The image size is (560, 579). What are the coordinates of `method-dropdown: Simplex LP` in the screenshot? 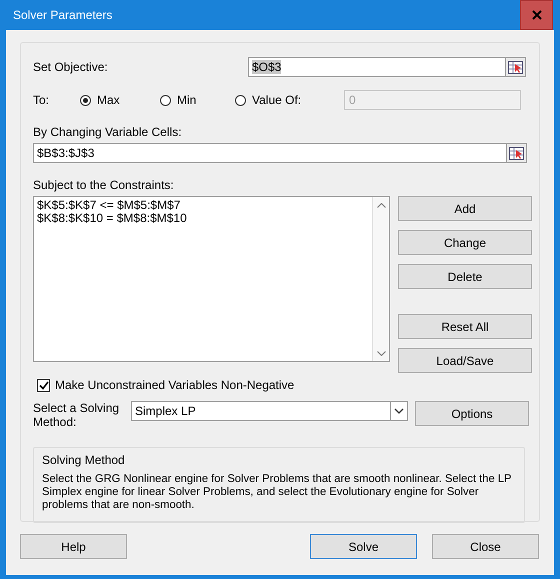 It's located at (269, 411).